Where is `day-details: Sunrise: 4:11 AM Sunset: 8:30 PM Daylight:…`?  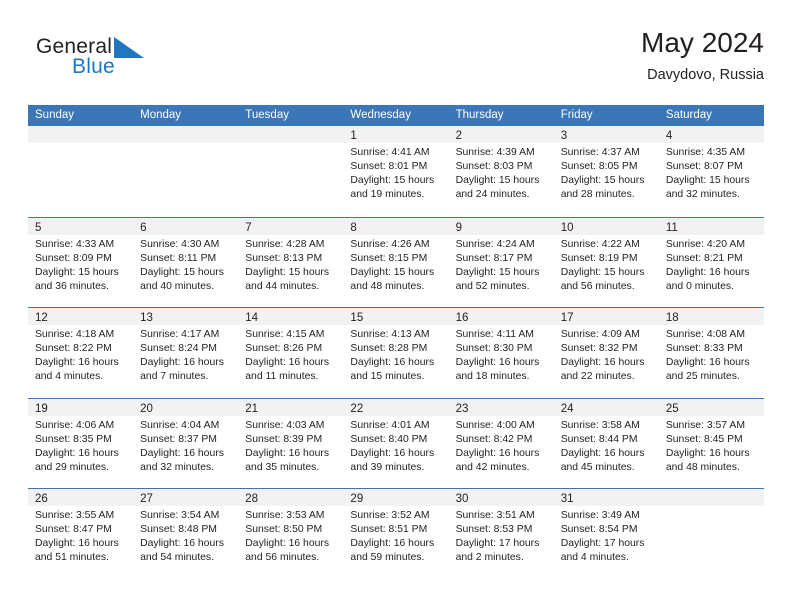 day-details: Sunrise: 4:11 AM Sunset: 8:30 PM Daylight:… is located at coordinates (501, 354).